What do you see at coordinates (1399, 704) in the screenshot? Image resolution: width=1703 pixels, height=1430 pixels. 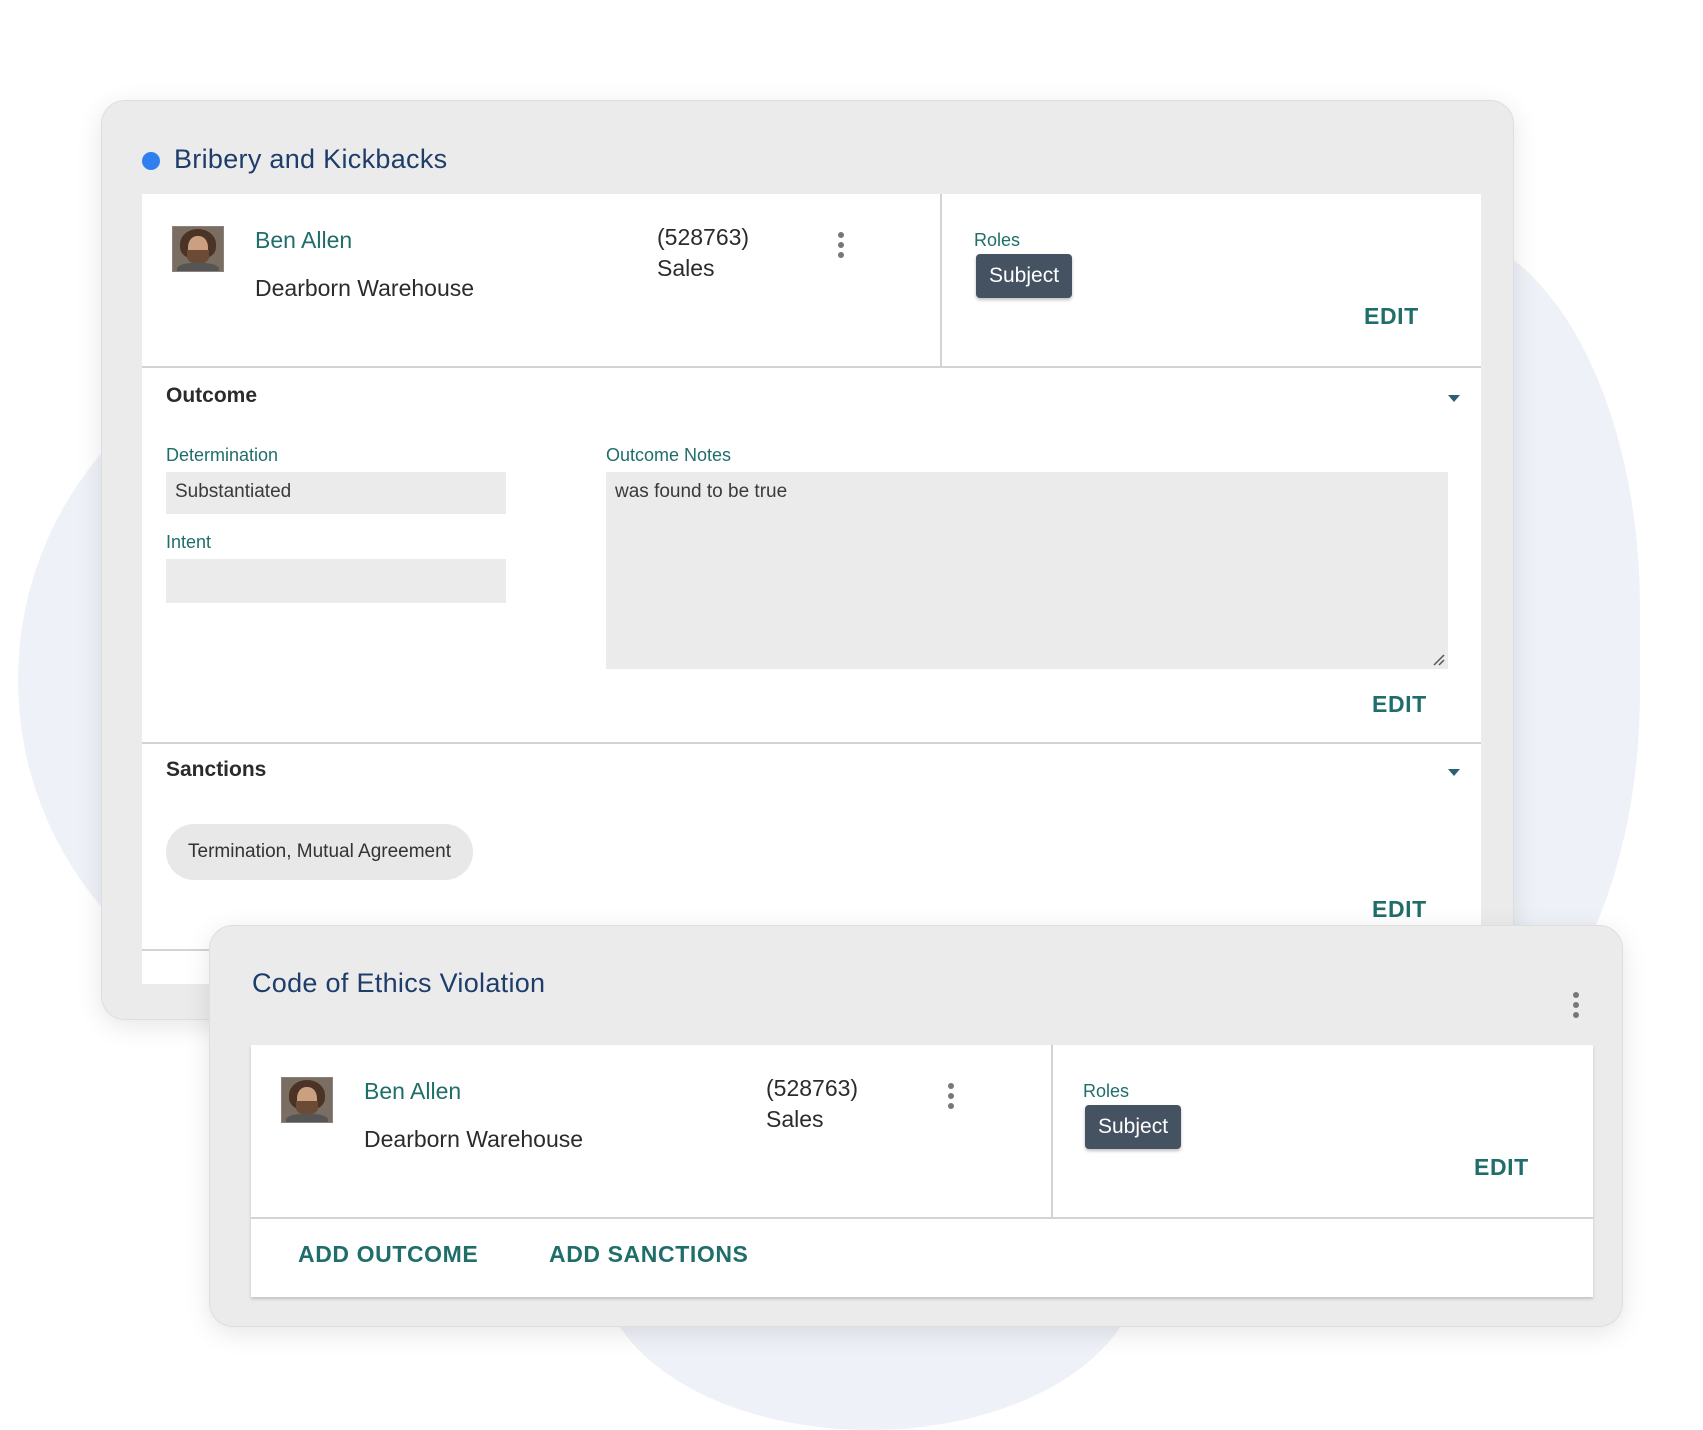 I see `edit-outcome-button: EDIT` at bounding box center [1399, 704].